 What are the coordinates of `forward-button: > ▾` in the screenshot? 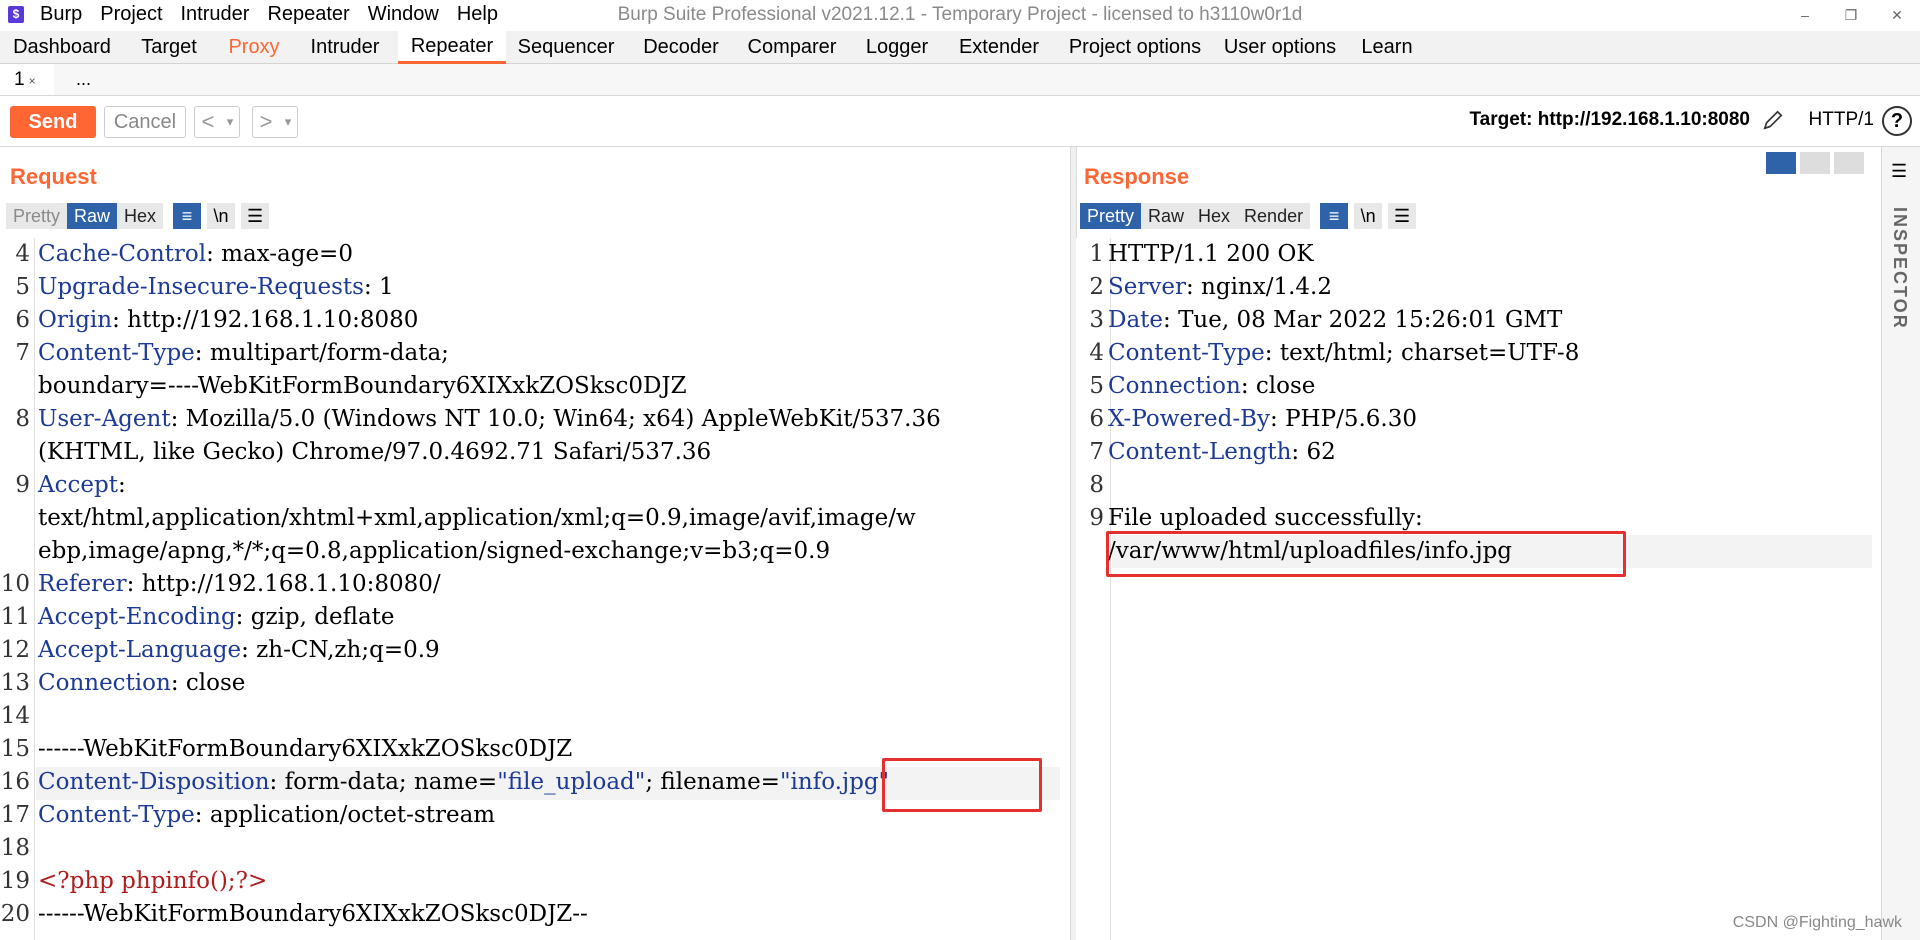 It's located at (275, 122).